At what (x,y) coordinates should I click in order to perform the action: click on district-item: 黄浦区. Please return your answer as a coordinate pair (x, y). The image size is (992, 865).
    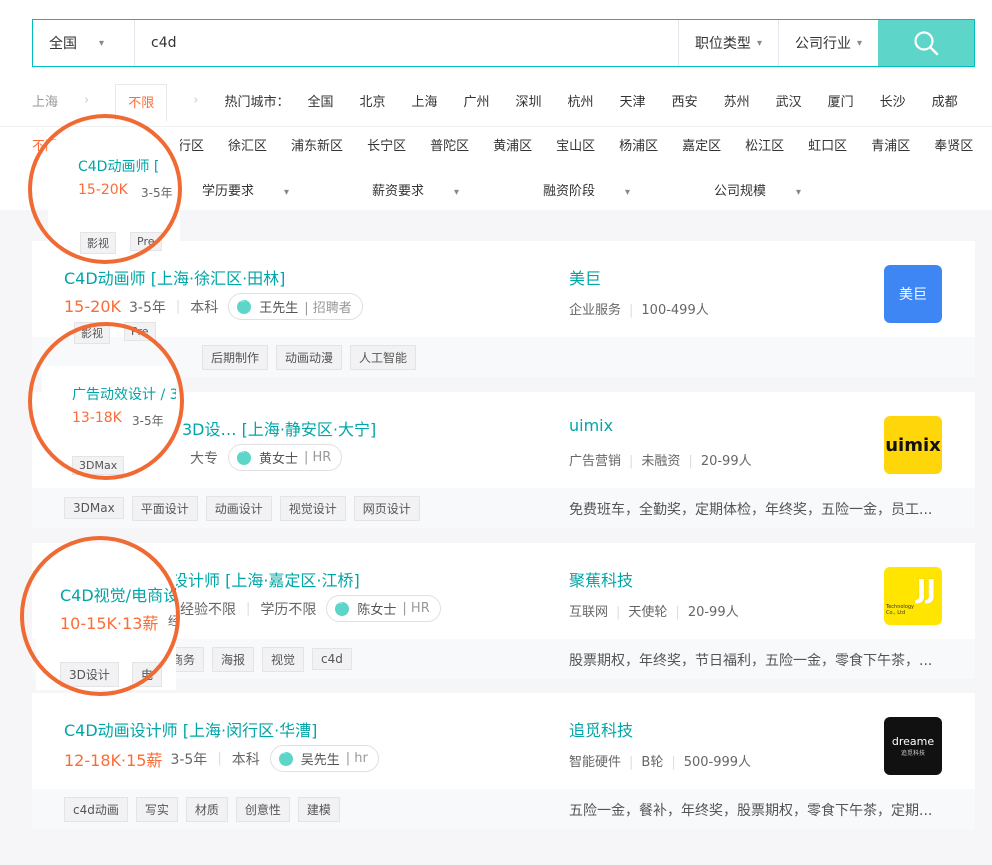
    Looking at the image, I should click on (512, 144).